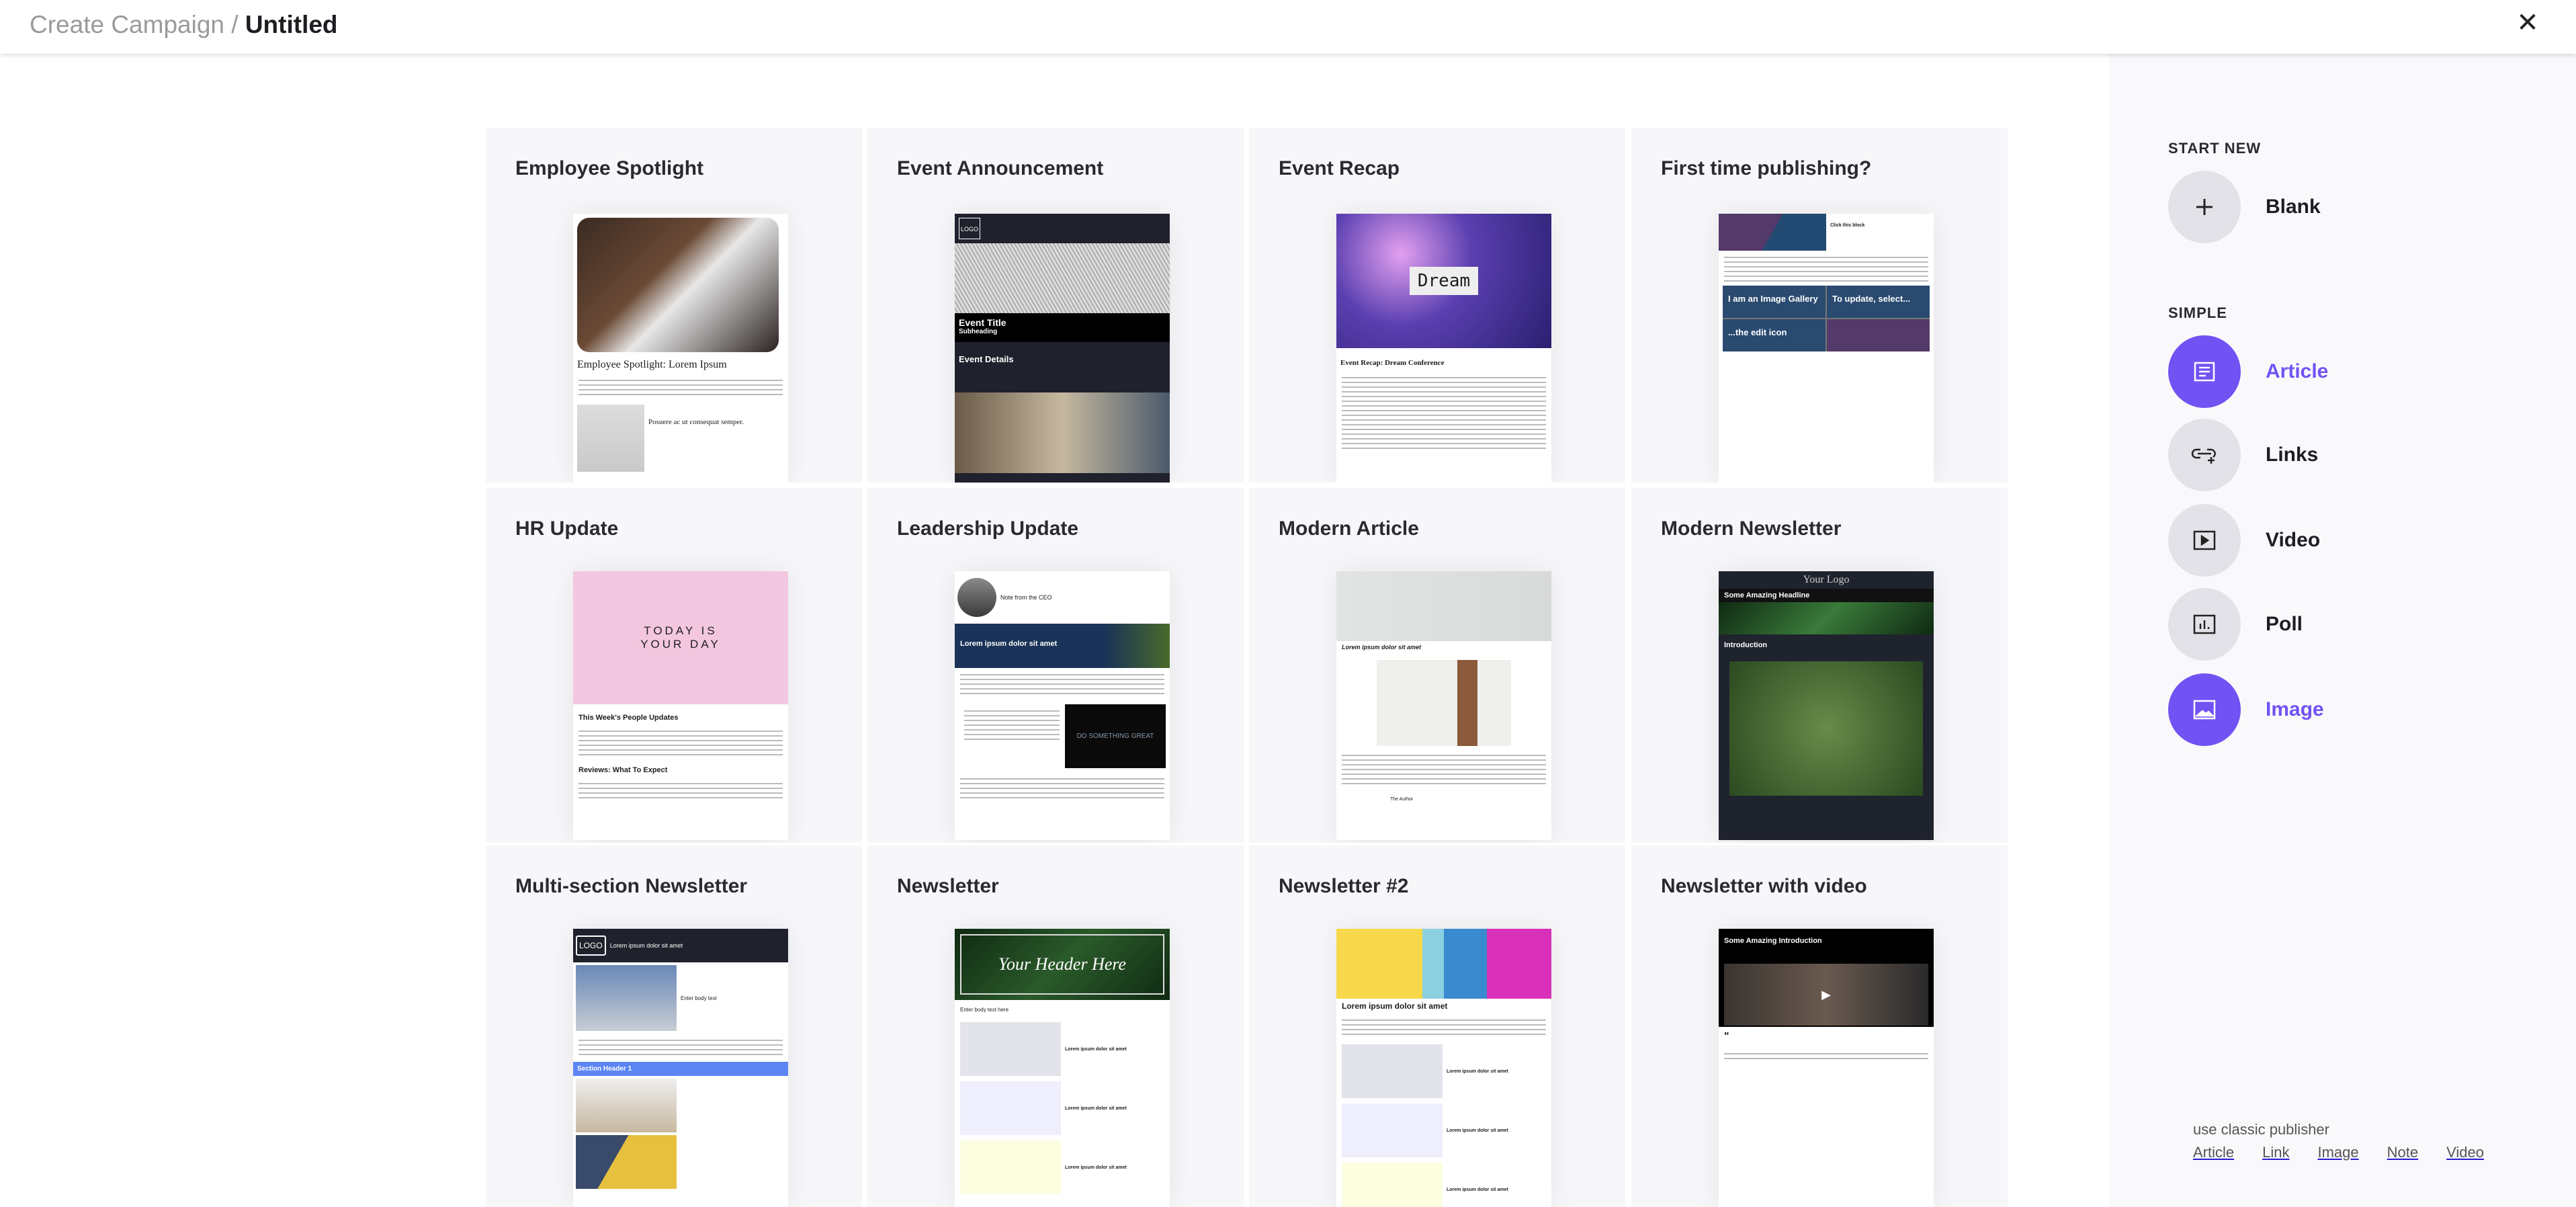 This screenshot has width=2576, height=1207. What do you see at coordinates (986, 359) in the screenshot?
I see `event-details: Event Details` at bounding box center [986, 359].